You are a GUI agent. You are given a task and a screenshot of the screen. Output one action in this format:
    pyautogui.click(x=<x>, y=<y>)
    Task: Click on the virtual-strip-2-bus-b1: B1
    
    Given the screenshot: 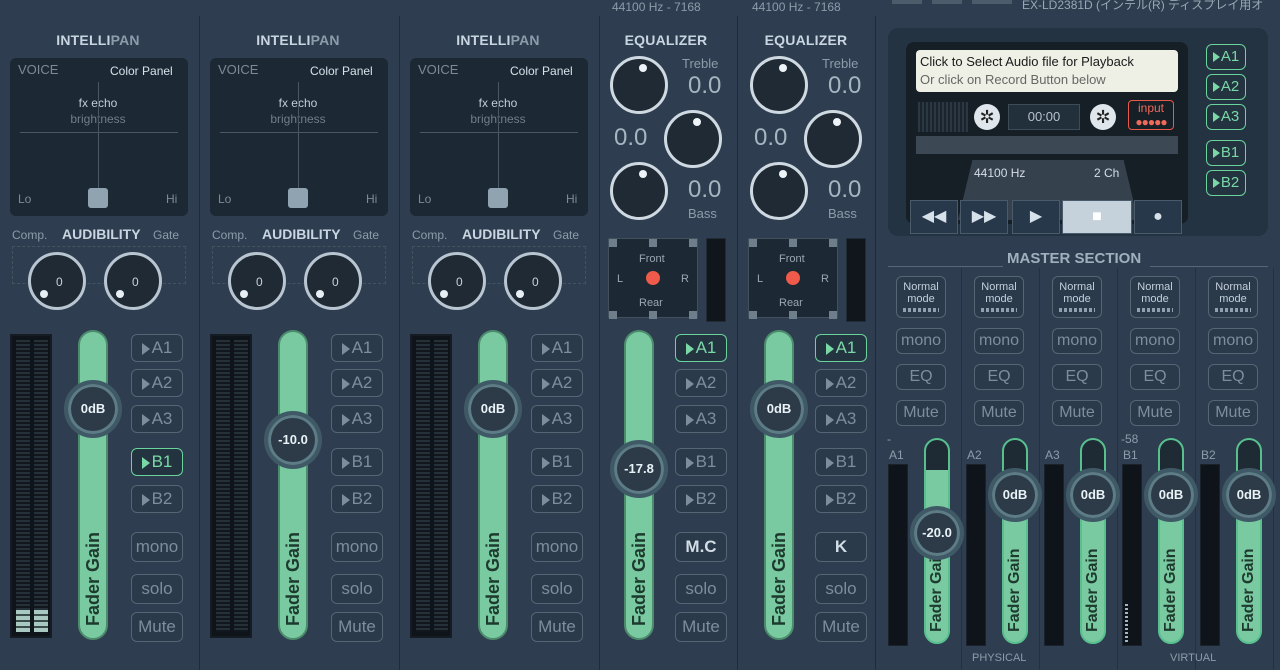 What is the action you would take?
    pyautogui.click(x=841, y=462)
    